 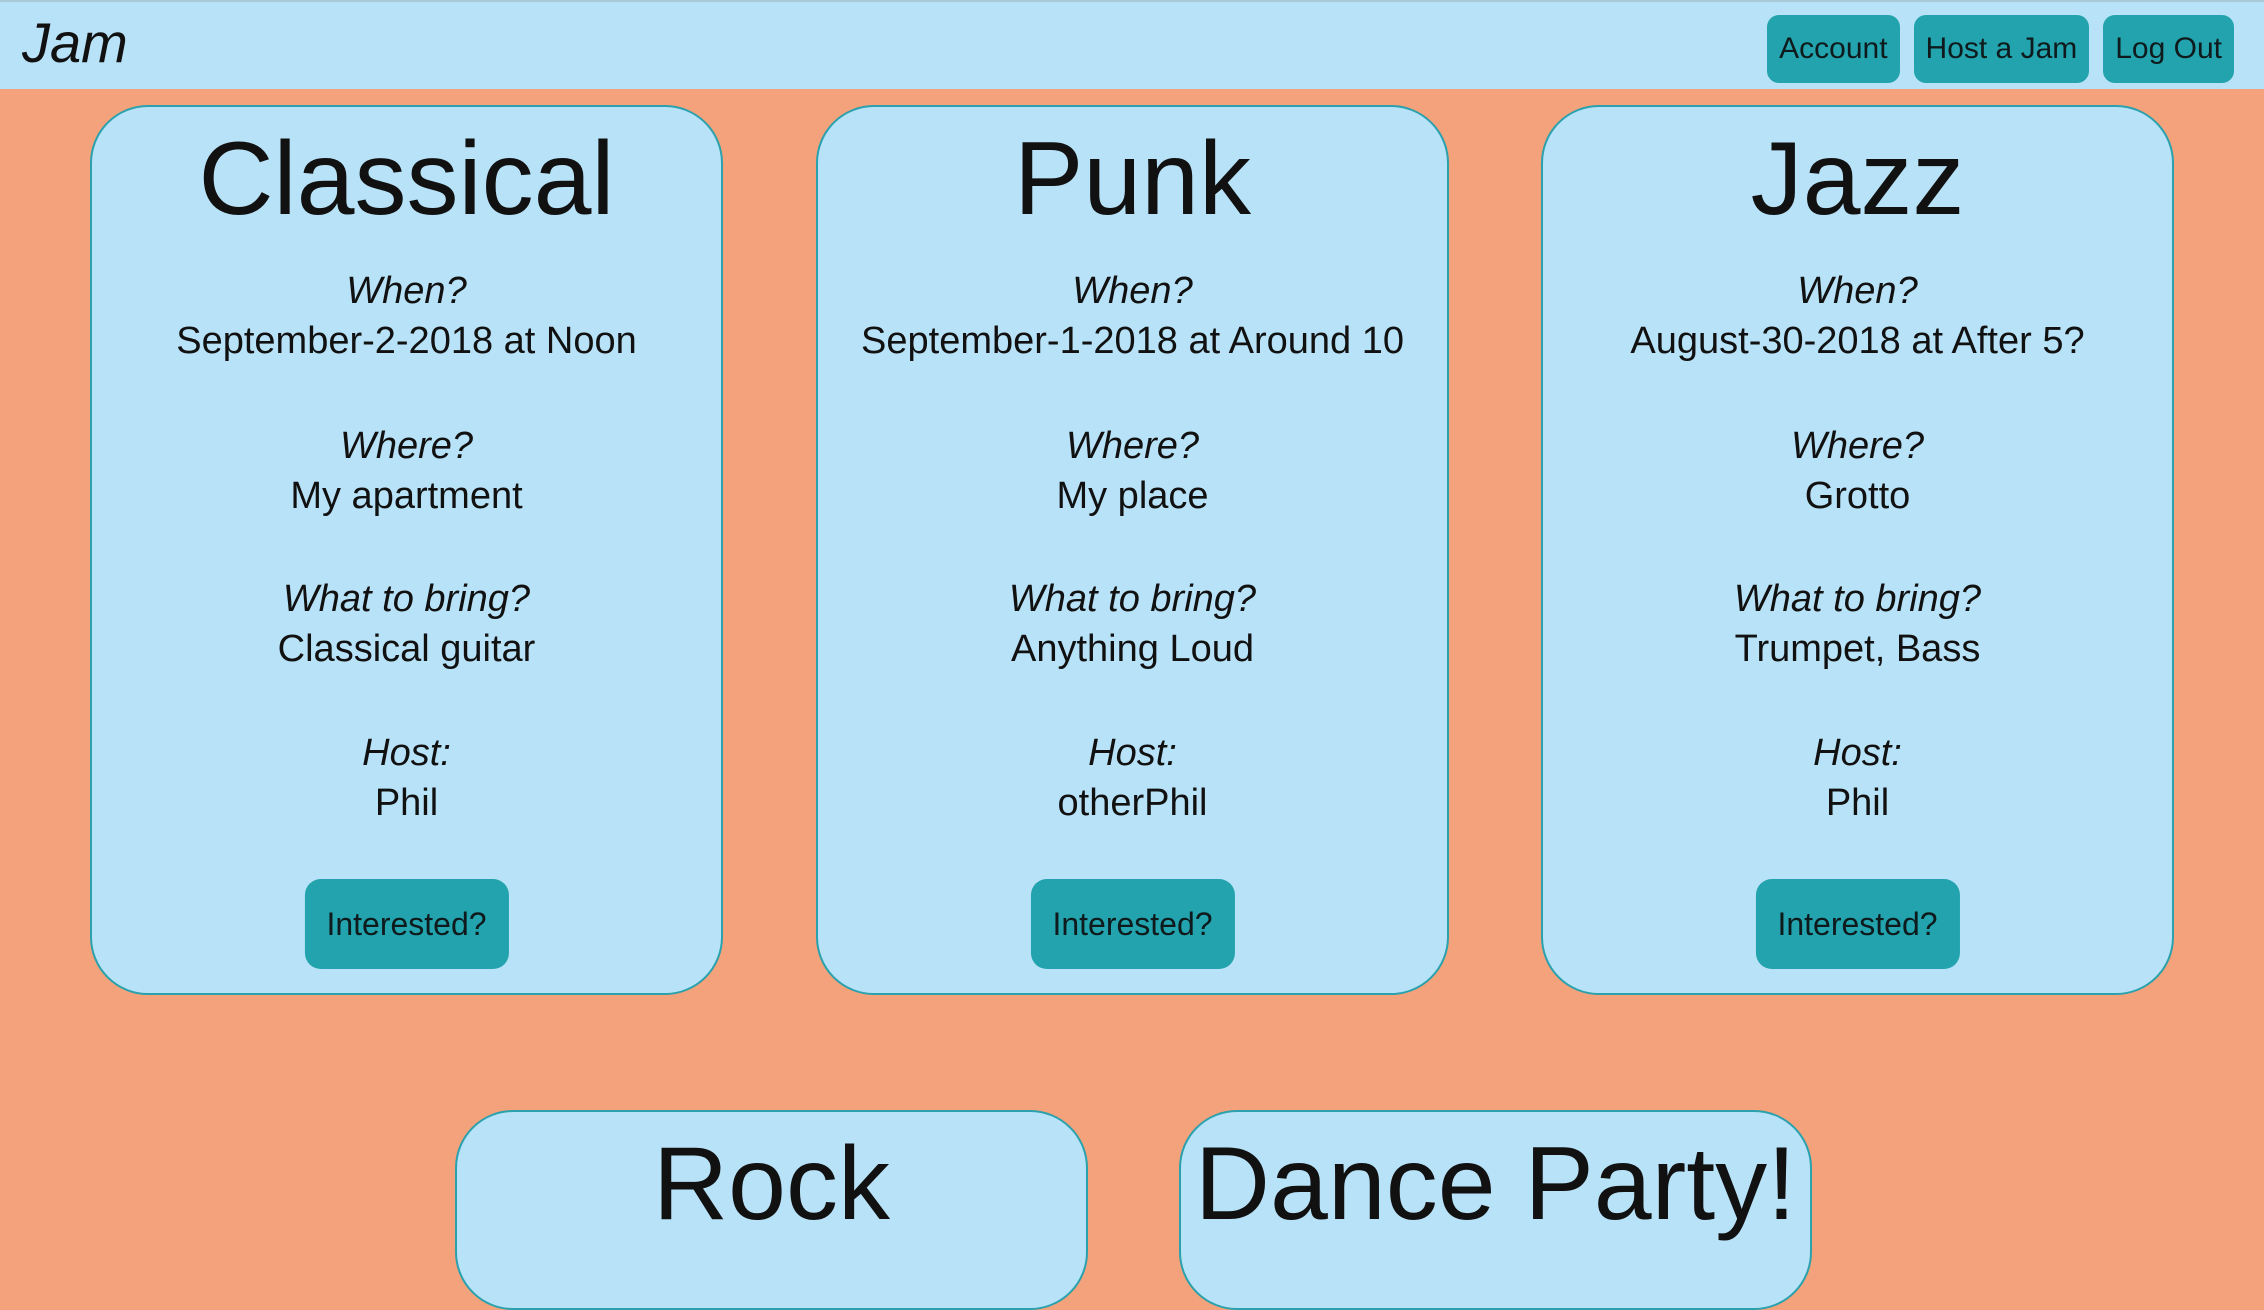 What do you see at coordinates (406, 341) in the screenshot?
I see `when-value: September-2-2018 at Noon` at bounding box center [406, 341].